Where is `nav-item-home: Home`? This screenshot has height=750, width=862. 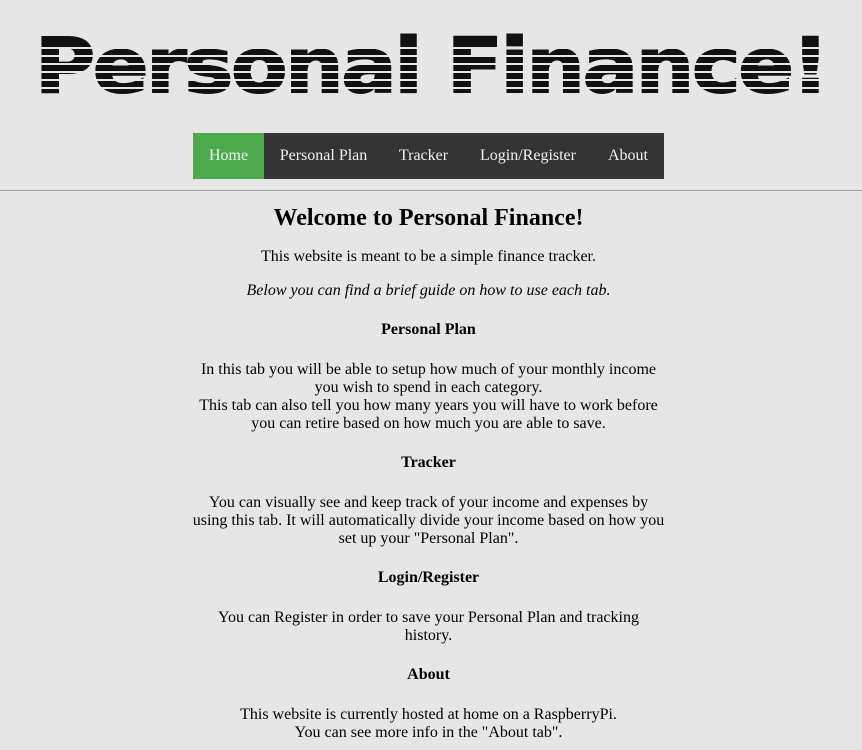
nav-item-home: Home is located at coordinates (228, 156).